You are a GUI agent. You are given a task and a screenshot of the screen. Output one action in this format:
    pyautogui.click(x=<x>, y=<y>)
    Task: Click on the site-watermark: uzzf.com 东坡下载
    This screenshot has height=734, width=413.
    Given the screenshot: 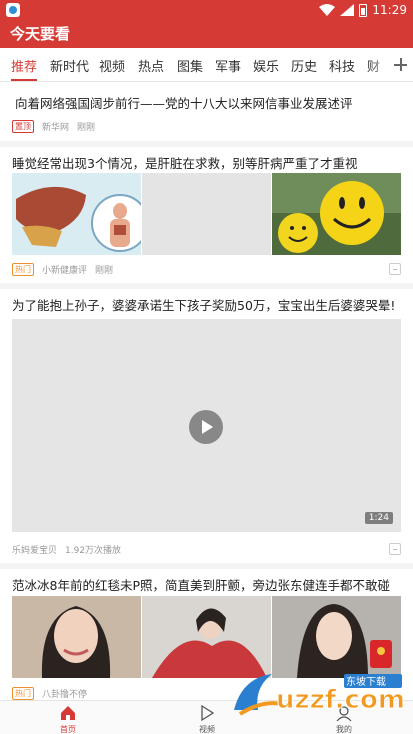 What is the action you would take?
    pyautogui.click(x=318, y=693)
    